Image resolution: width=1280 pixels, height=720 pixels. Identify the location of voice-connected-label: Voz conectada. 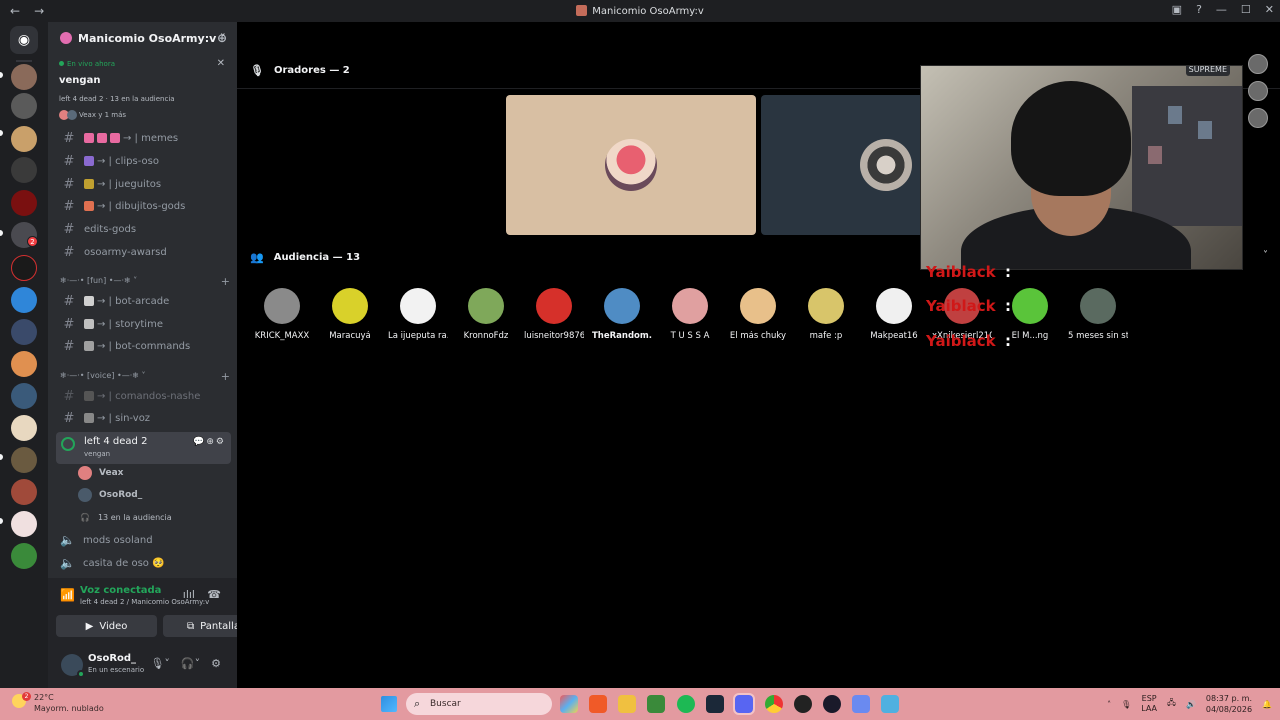
(120, 590).